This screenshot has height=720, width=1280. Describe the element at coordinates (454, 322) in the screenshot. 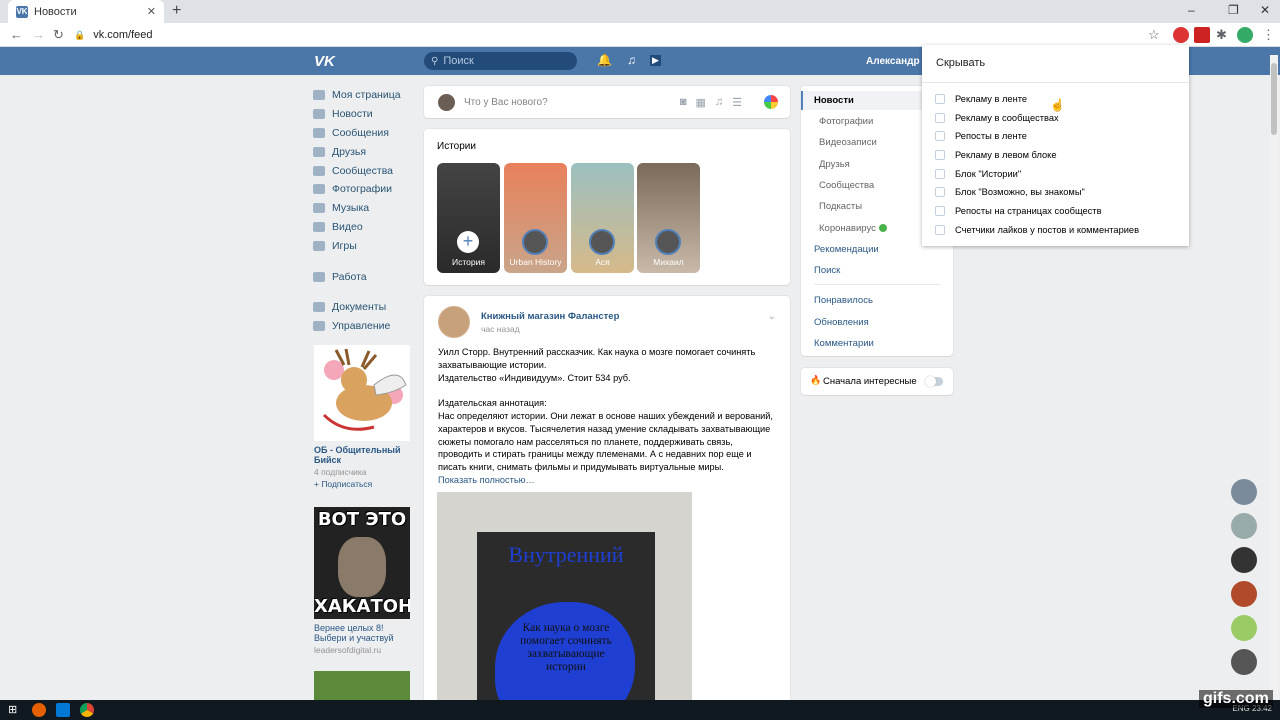

I see `author-avatar` at that location.